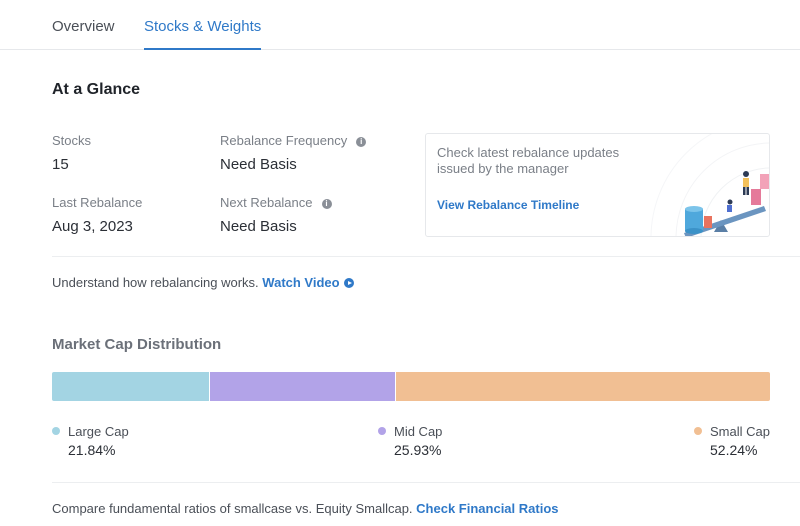  What do you see at coordinates (284, 140) in the screenshot?
I see `rebalance-frequency-label-text: Rebalance Frequency` at bounding box center [284, 140].